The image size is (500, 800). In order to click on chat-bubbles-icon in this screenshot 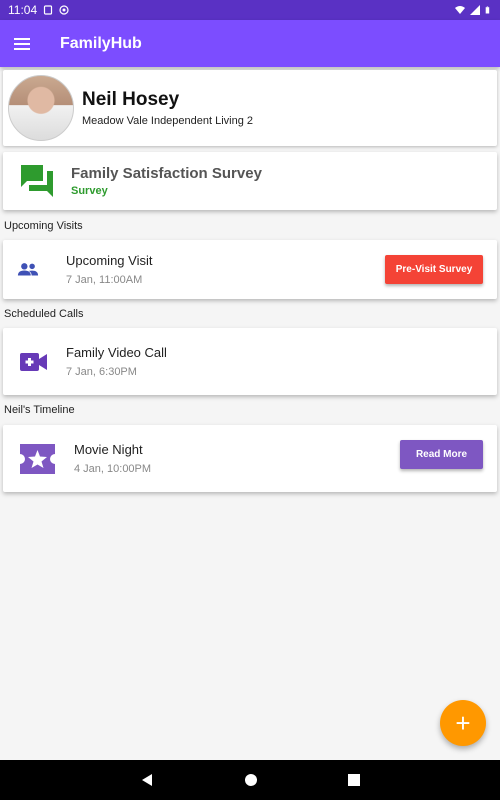, I will do `click(37, 181)`.